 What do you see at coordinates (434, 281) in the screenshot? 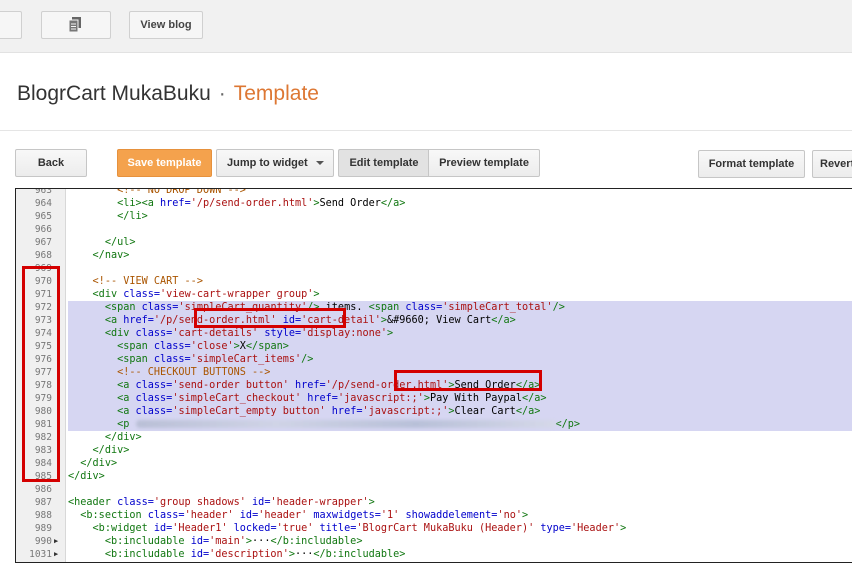
I see `code-line: 970 <!-- VIEW CART -->` at bounding box center [434, 281].